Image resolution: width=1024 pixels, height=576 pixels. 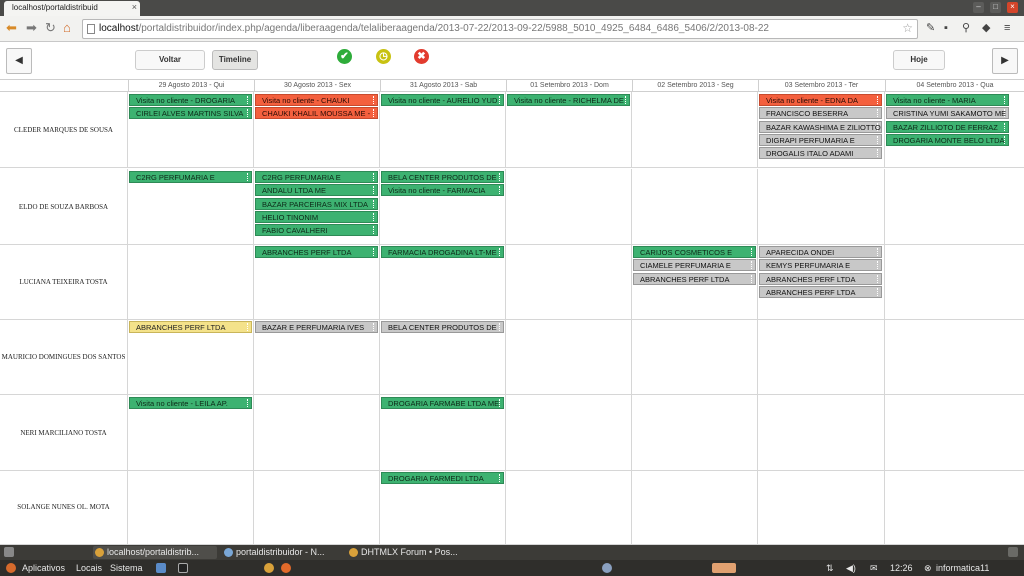 What do you see at coordinates (930, 28) in the screenshot?
I see `extension-tools-icon: ✎` at bounding box center [930, 28].